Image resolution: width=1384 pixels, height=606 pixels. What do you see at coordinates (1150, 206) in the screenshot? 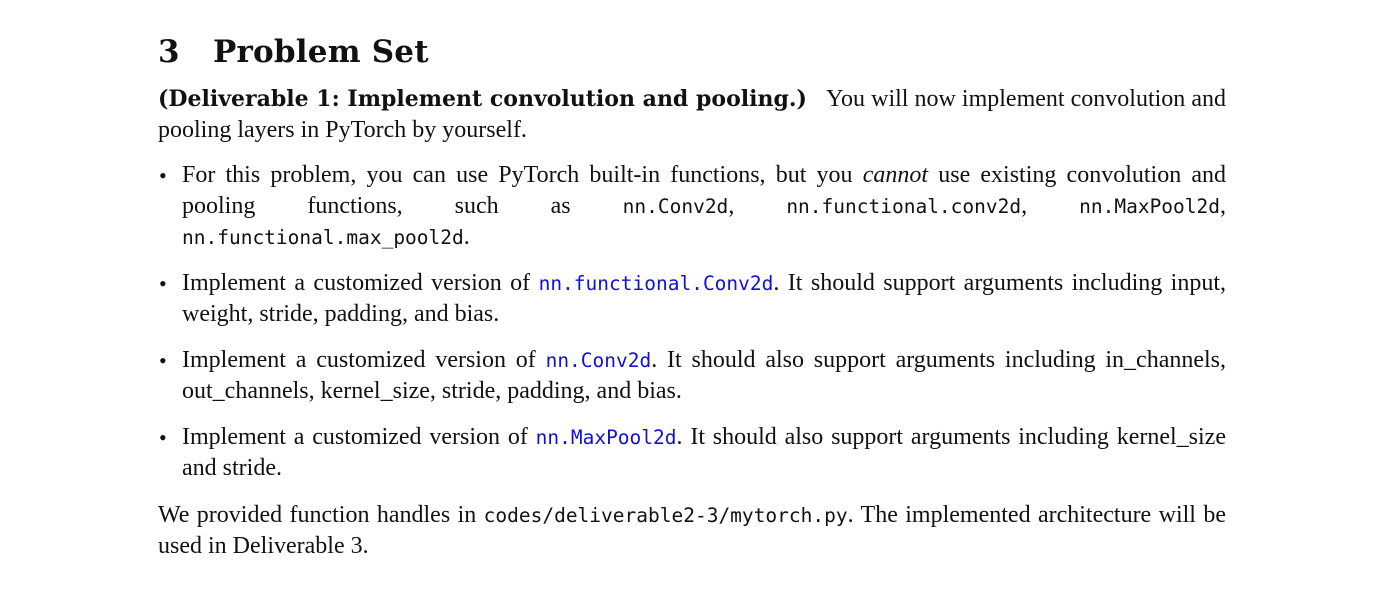
I see `code-inline: nn.MaxPool2d` at bounding box center [1150, 206].